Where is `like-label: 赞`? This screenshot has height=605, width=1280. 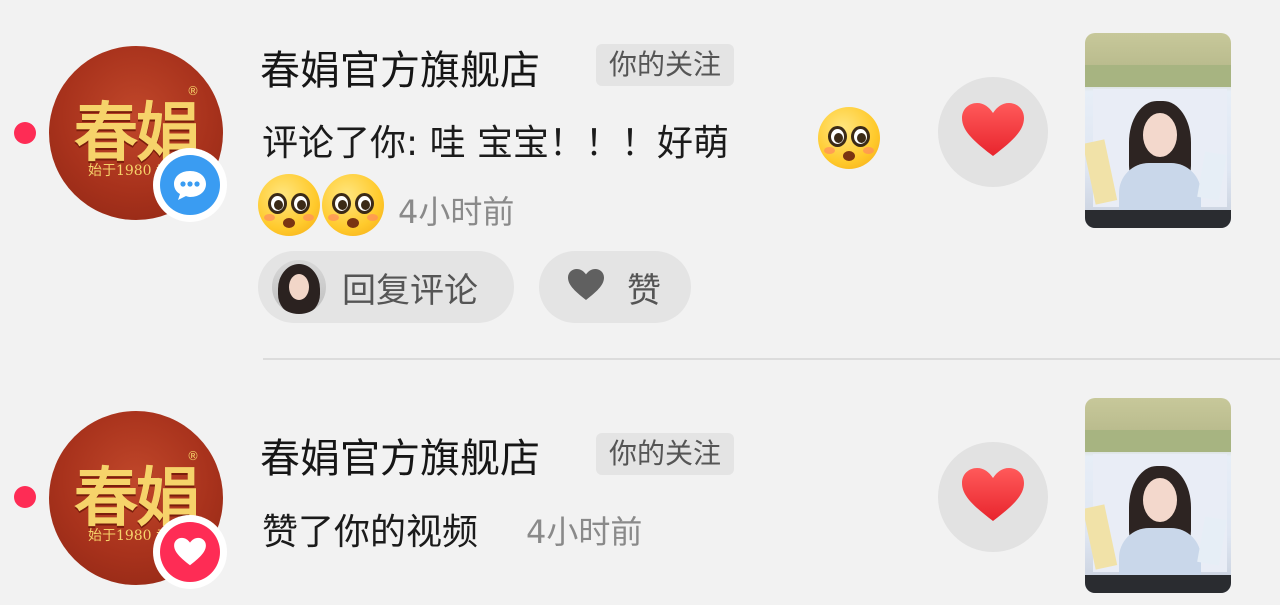 like-label: 赞 is located at coordinates (644, 290).